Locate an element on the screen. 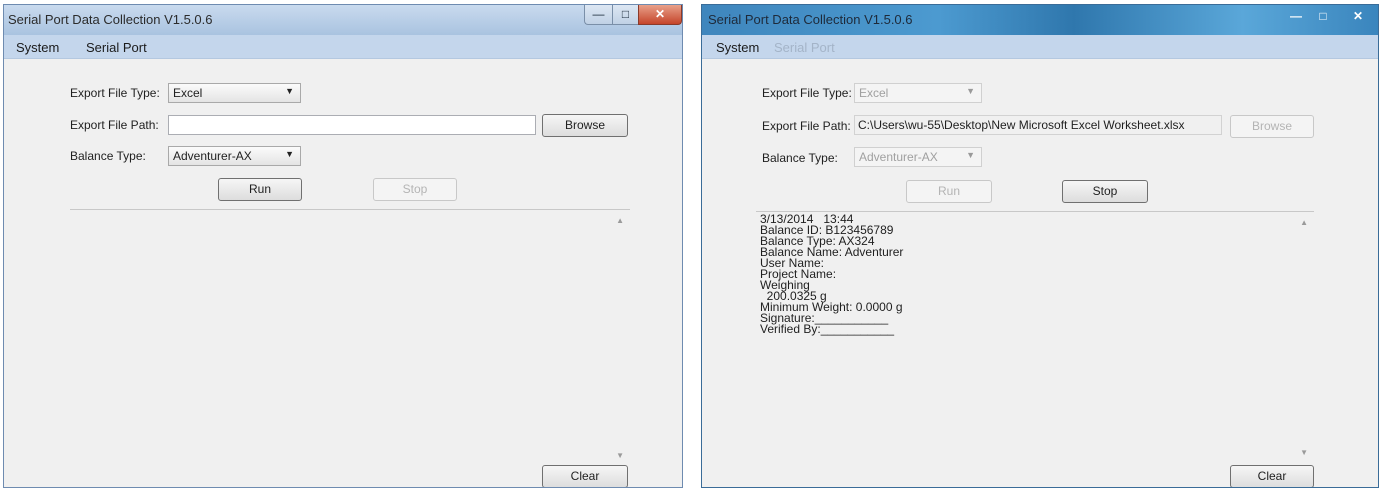 The height and width of the screenshot is (490, 1380). output-line: Verified By:___________ is located at coordinates (827, 329).